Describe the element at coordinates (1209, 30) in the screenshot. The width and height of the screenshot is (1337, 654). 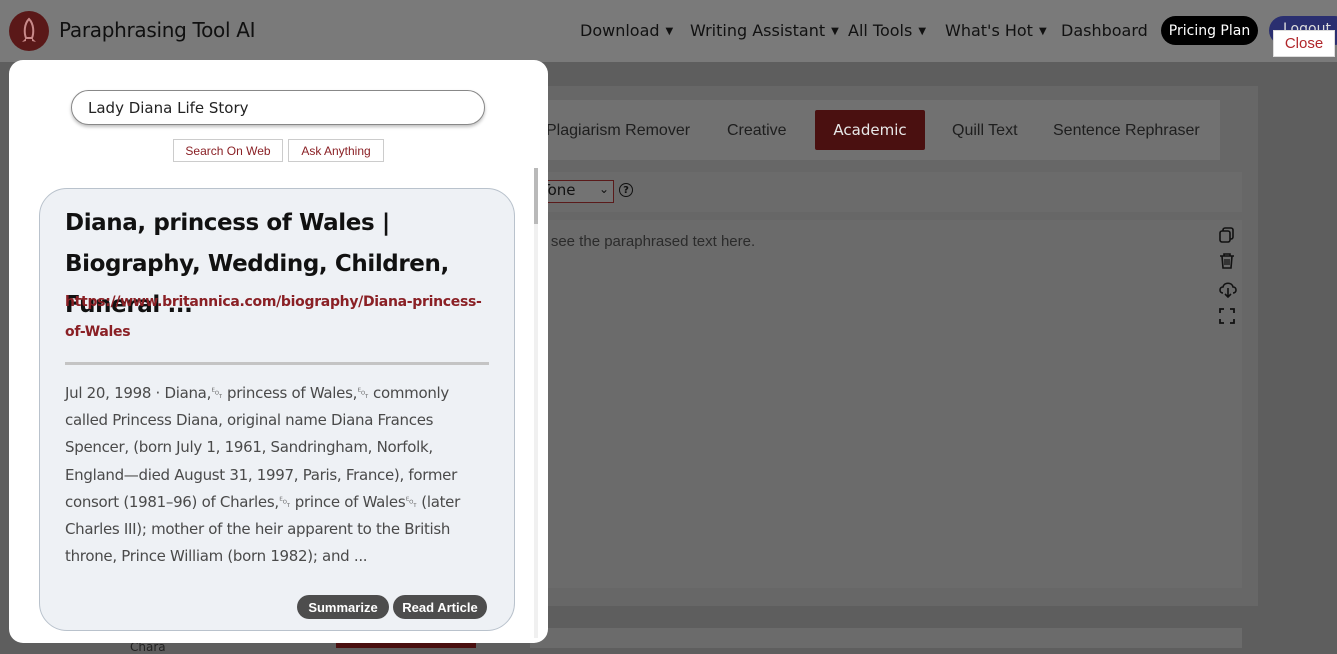
I see `pricing-plan-button: Pricing Plan` at that location.